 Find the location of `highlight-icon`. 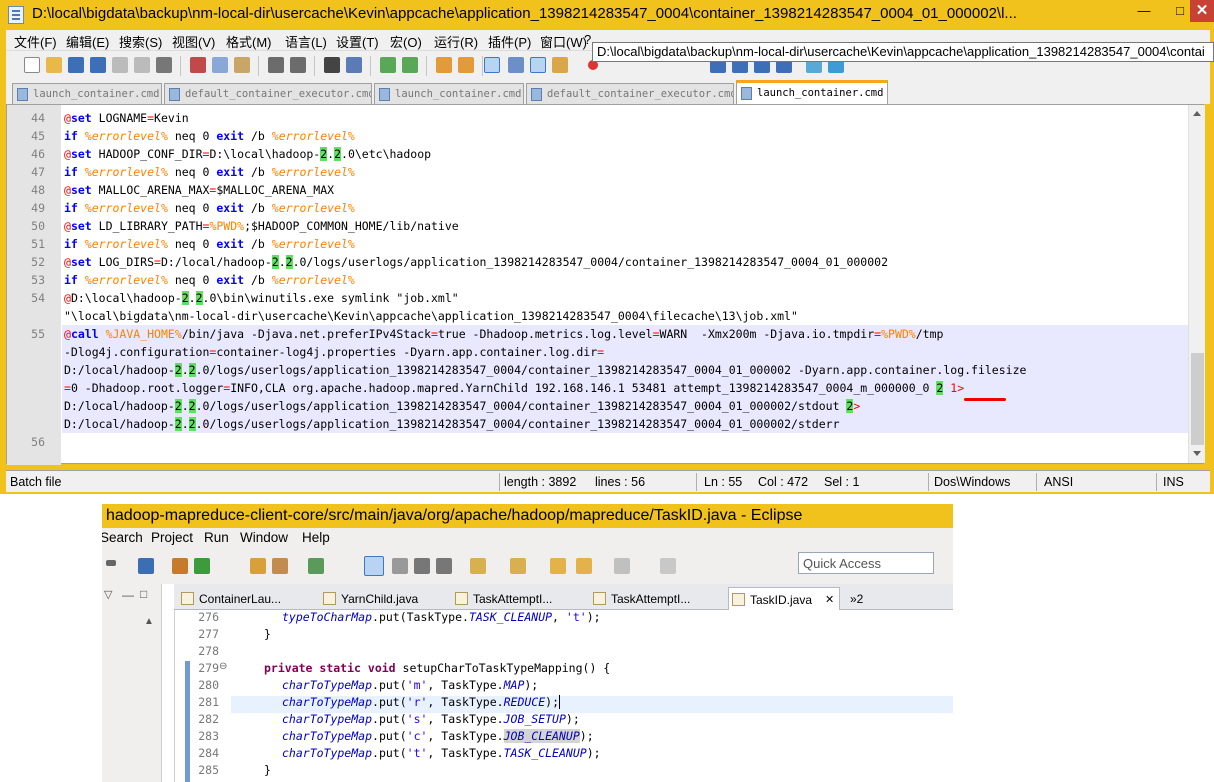

highlight-icon is located at coordinates (374, 566).